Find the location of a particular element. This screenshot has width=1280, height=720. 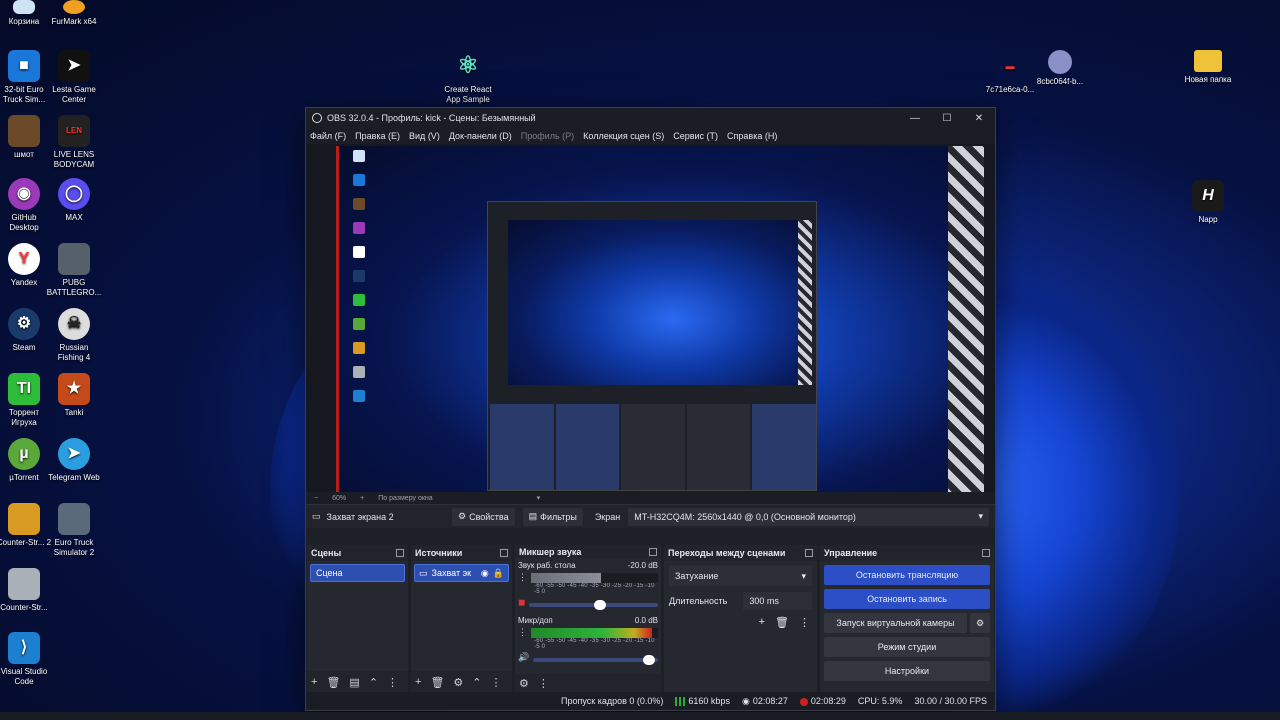

menu-profile: Профиль (P) is located at coordinates (547, 136).